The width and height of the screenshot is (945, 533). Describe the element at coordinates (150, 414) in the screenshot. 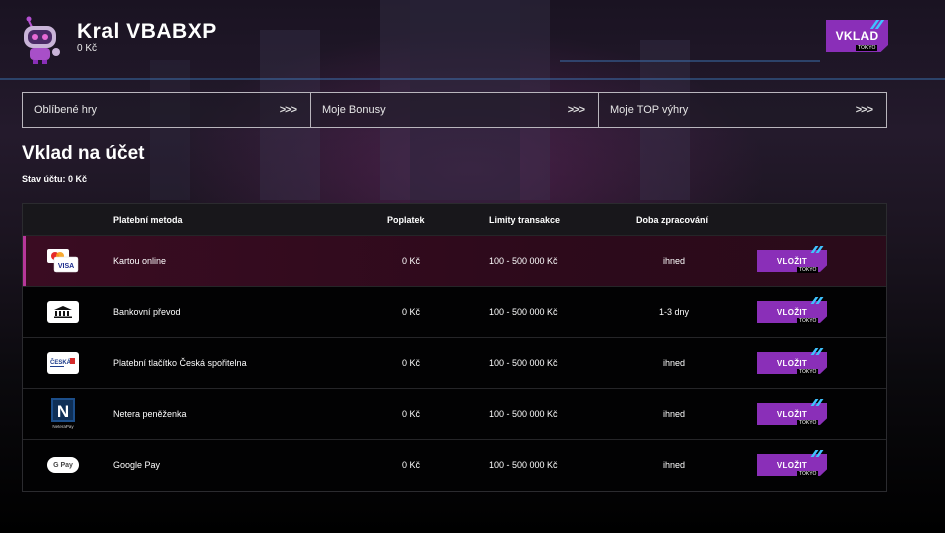

I see `method-name: Netera peněženka` at that location.